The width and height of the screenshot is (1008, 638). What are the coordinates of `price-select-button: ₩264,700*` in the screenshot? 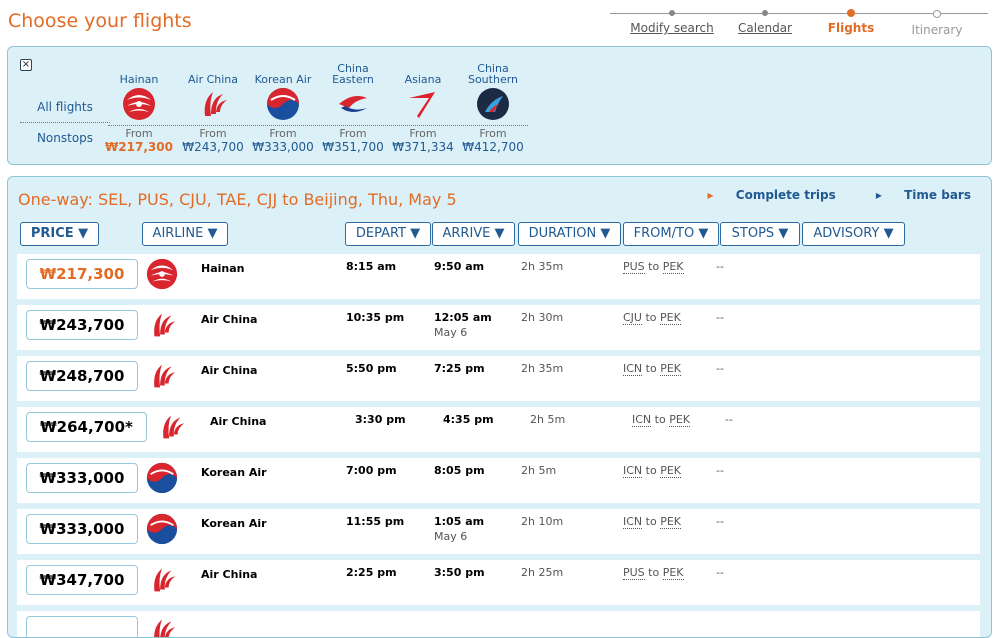 It's located at (86, 427).